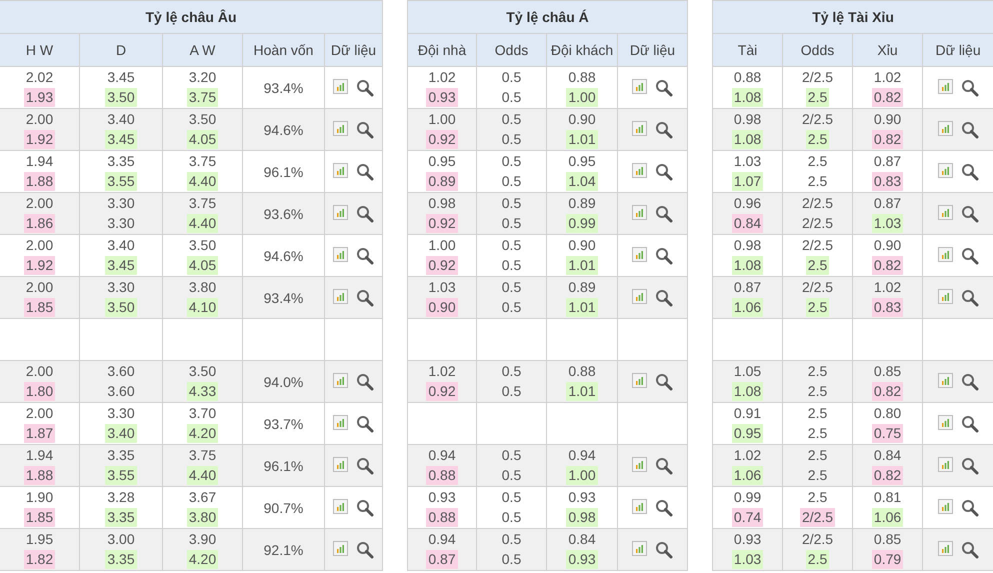 The width and height of the screenshot is (993, 573). What do you see at coordinates (40, 97) in the screenshot?
I see `odds-value: 1.93` at bounding box center [40, 97].